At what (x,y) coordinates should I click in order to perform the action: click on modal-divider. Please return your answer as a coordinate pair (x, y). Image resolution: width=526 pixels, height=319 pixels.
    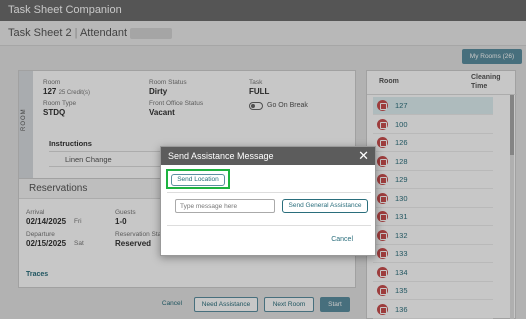
    Looking at the image, I should click on (269, 192).